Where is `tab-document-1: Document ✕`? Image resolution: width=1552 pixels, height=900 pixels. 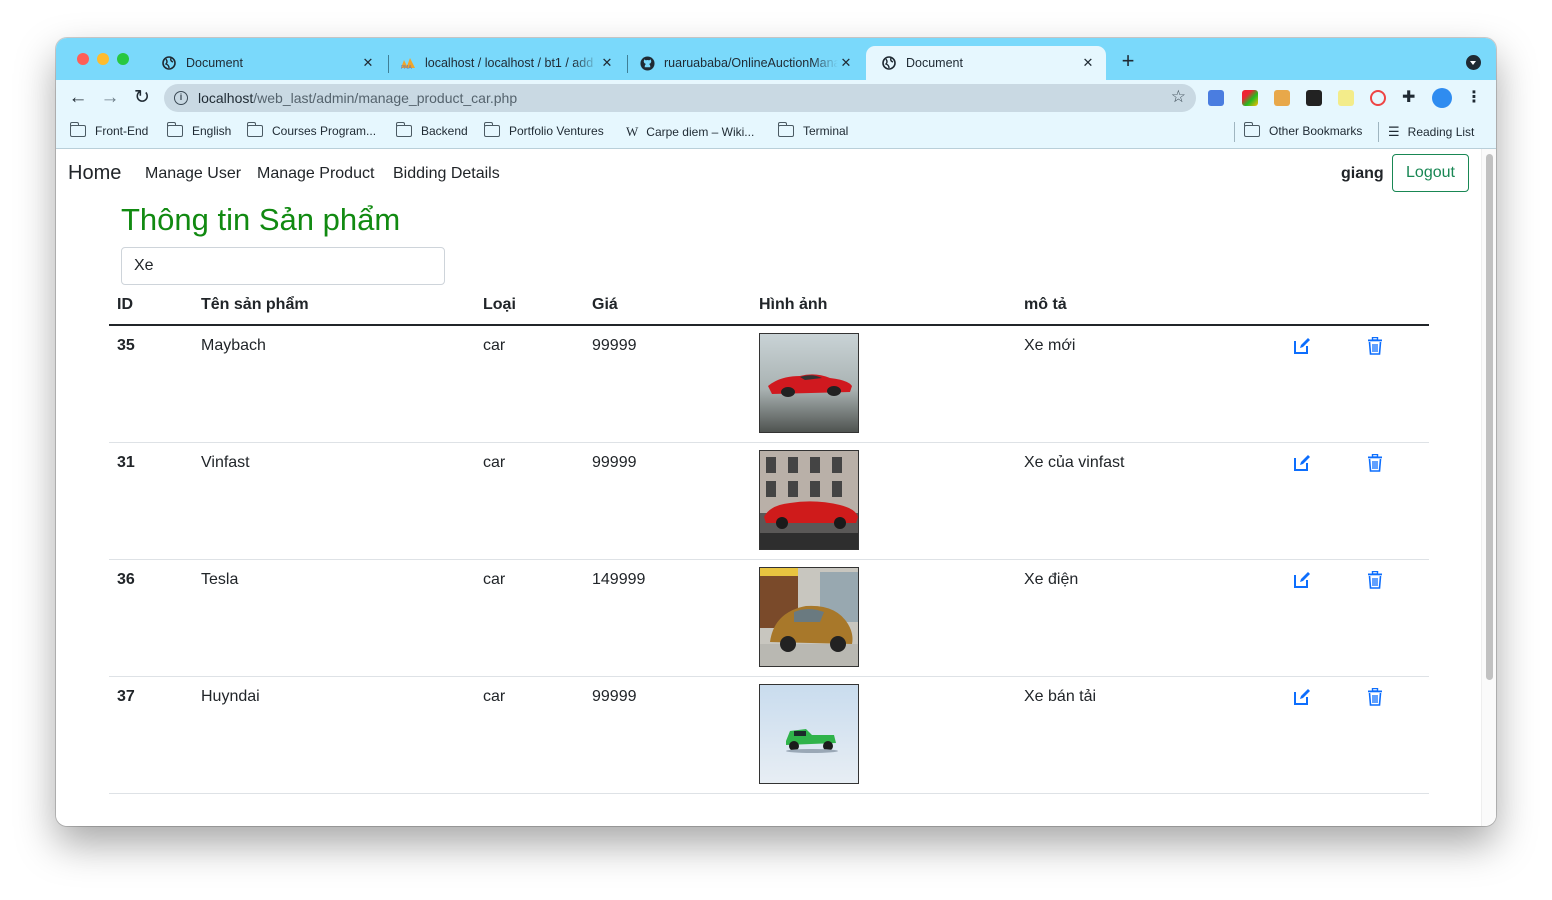
tab-document-1: Document ✕ is located at coordinates (266, 63).